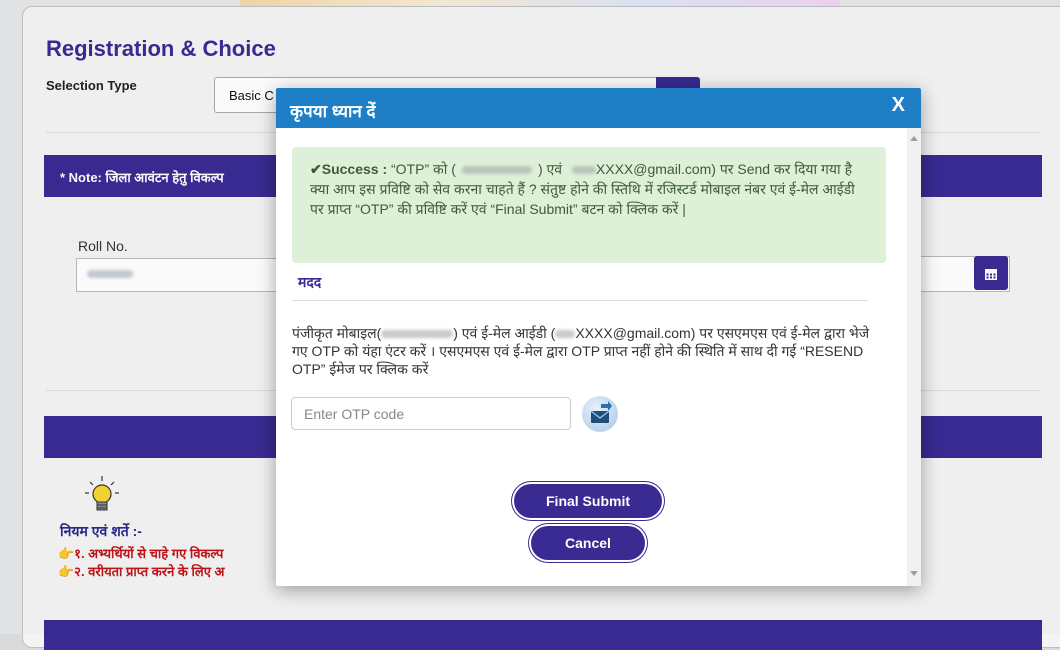  Describe the element at coordinates (504, 333) in the screenshot. I see `help-text-2: ) एवं ई-मेल आईडी (` at that location.